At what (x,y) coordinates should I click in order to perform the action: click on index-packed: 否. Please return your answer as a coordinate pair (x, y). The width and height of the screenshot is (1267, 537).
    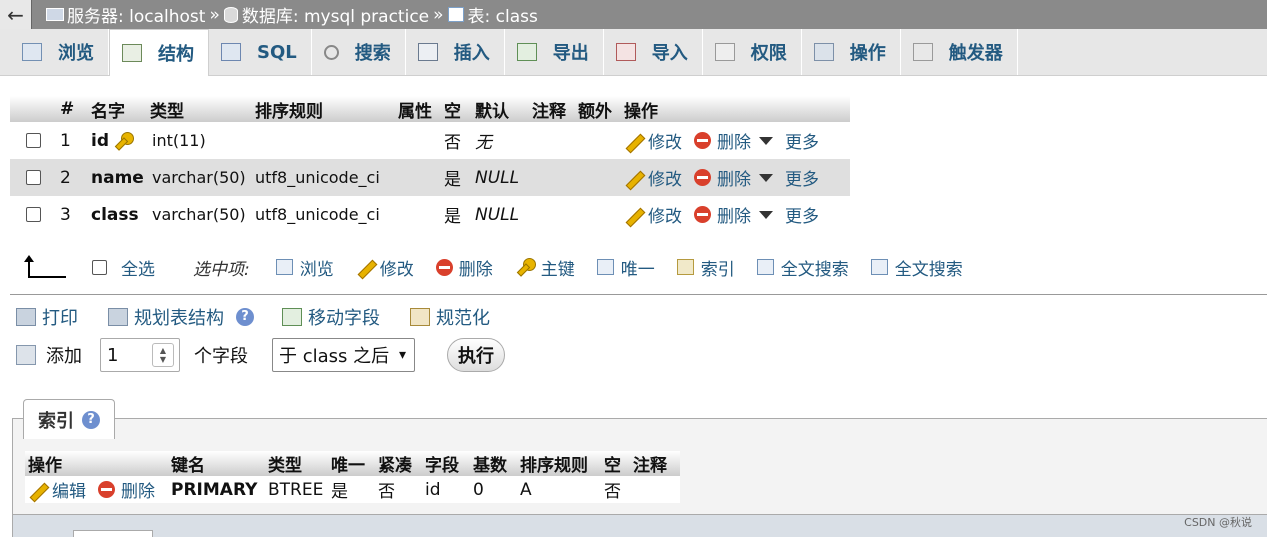
    Looking at the image, I should click on (386, 492).